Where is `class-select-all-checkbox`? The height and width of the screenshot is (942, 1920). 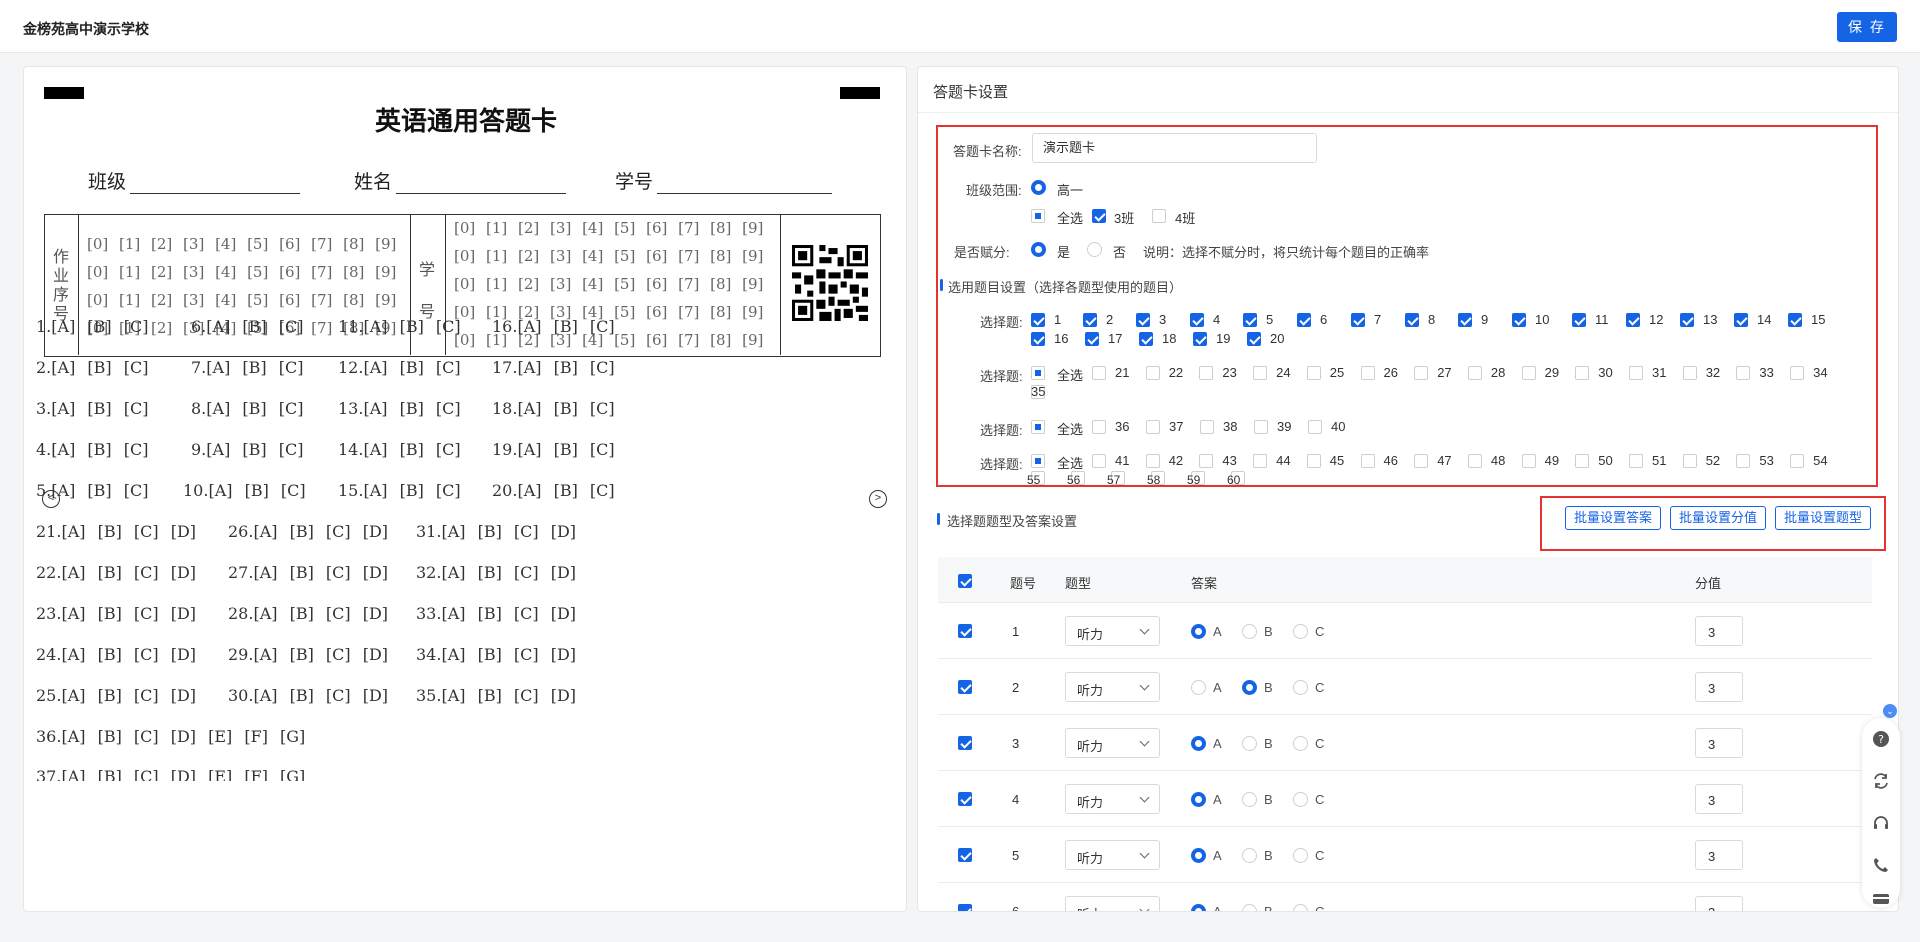 class-select-all-checkbox is located at coordinates (1038, 216).